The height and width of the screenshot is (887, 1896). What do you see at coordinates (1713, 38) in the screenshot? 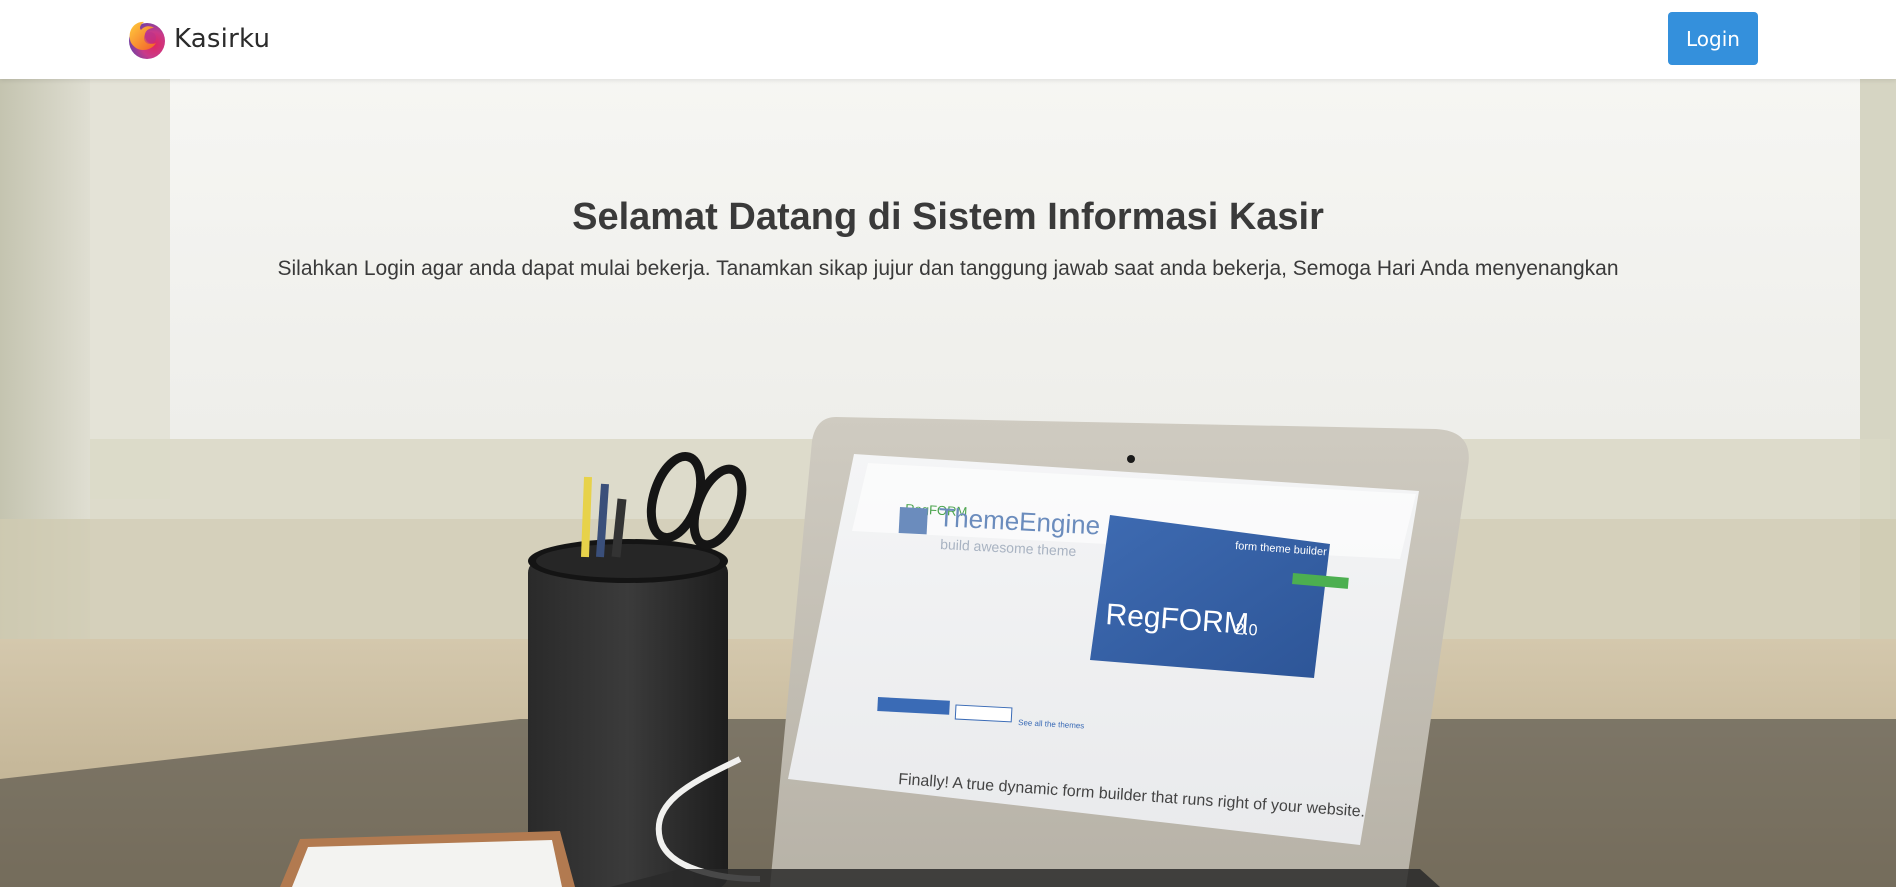
I see `login-button: Login` at bounding box center [1713, 38].